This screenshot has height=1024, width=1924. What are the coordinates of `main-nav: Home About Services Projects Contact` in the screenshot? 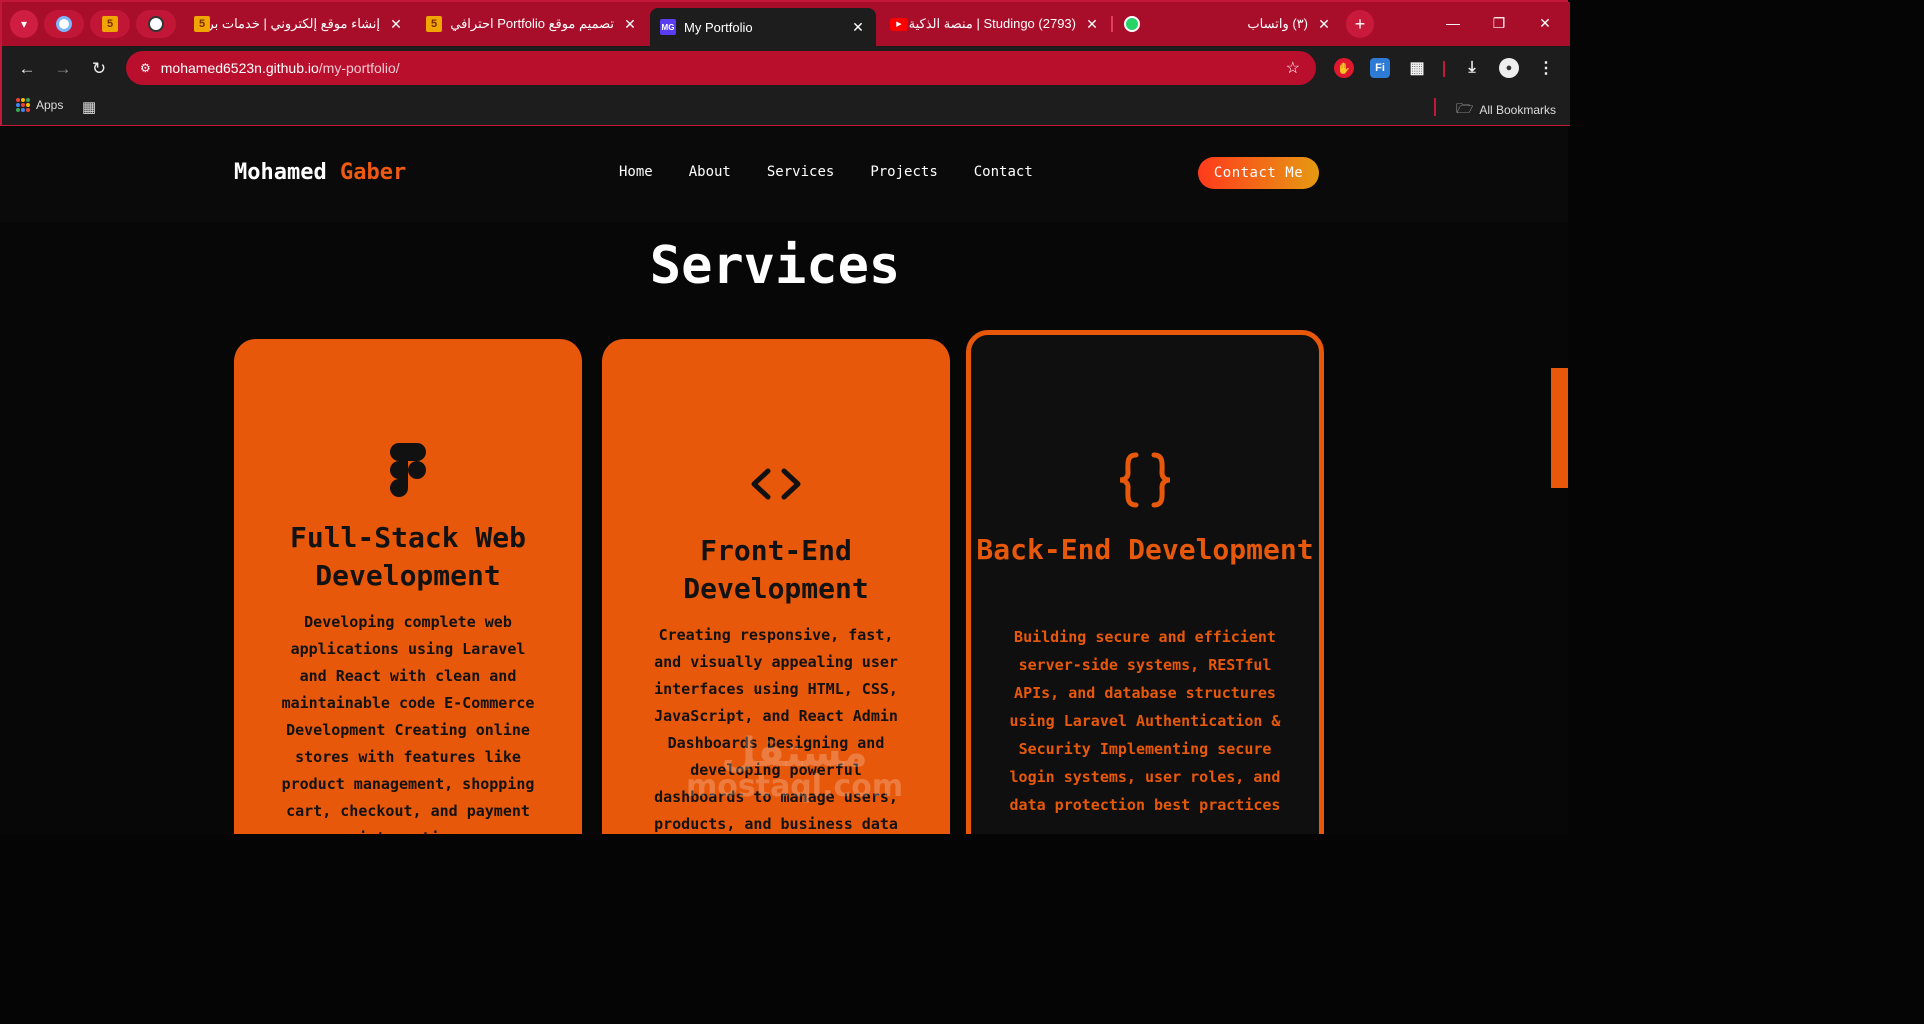 It's located at (826, 172).